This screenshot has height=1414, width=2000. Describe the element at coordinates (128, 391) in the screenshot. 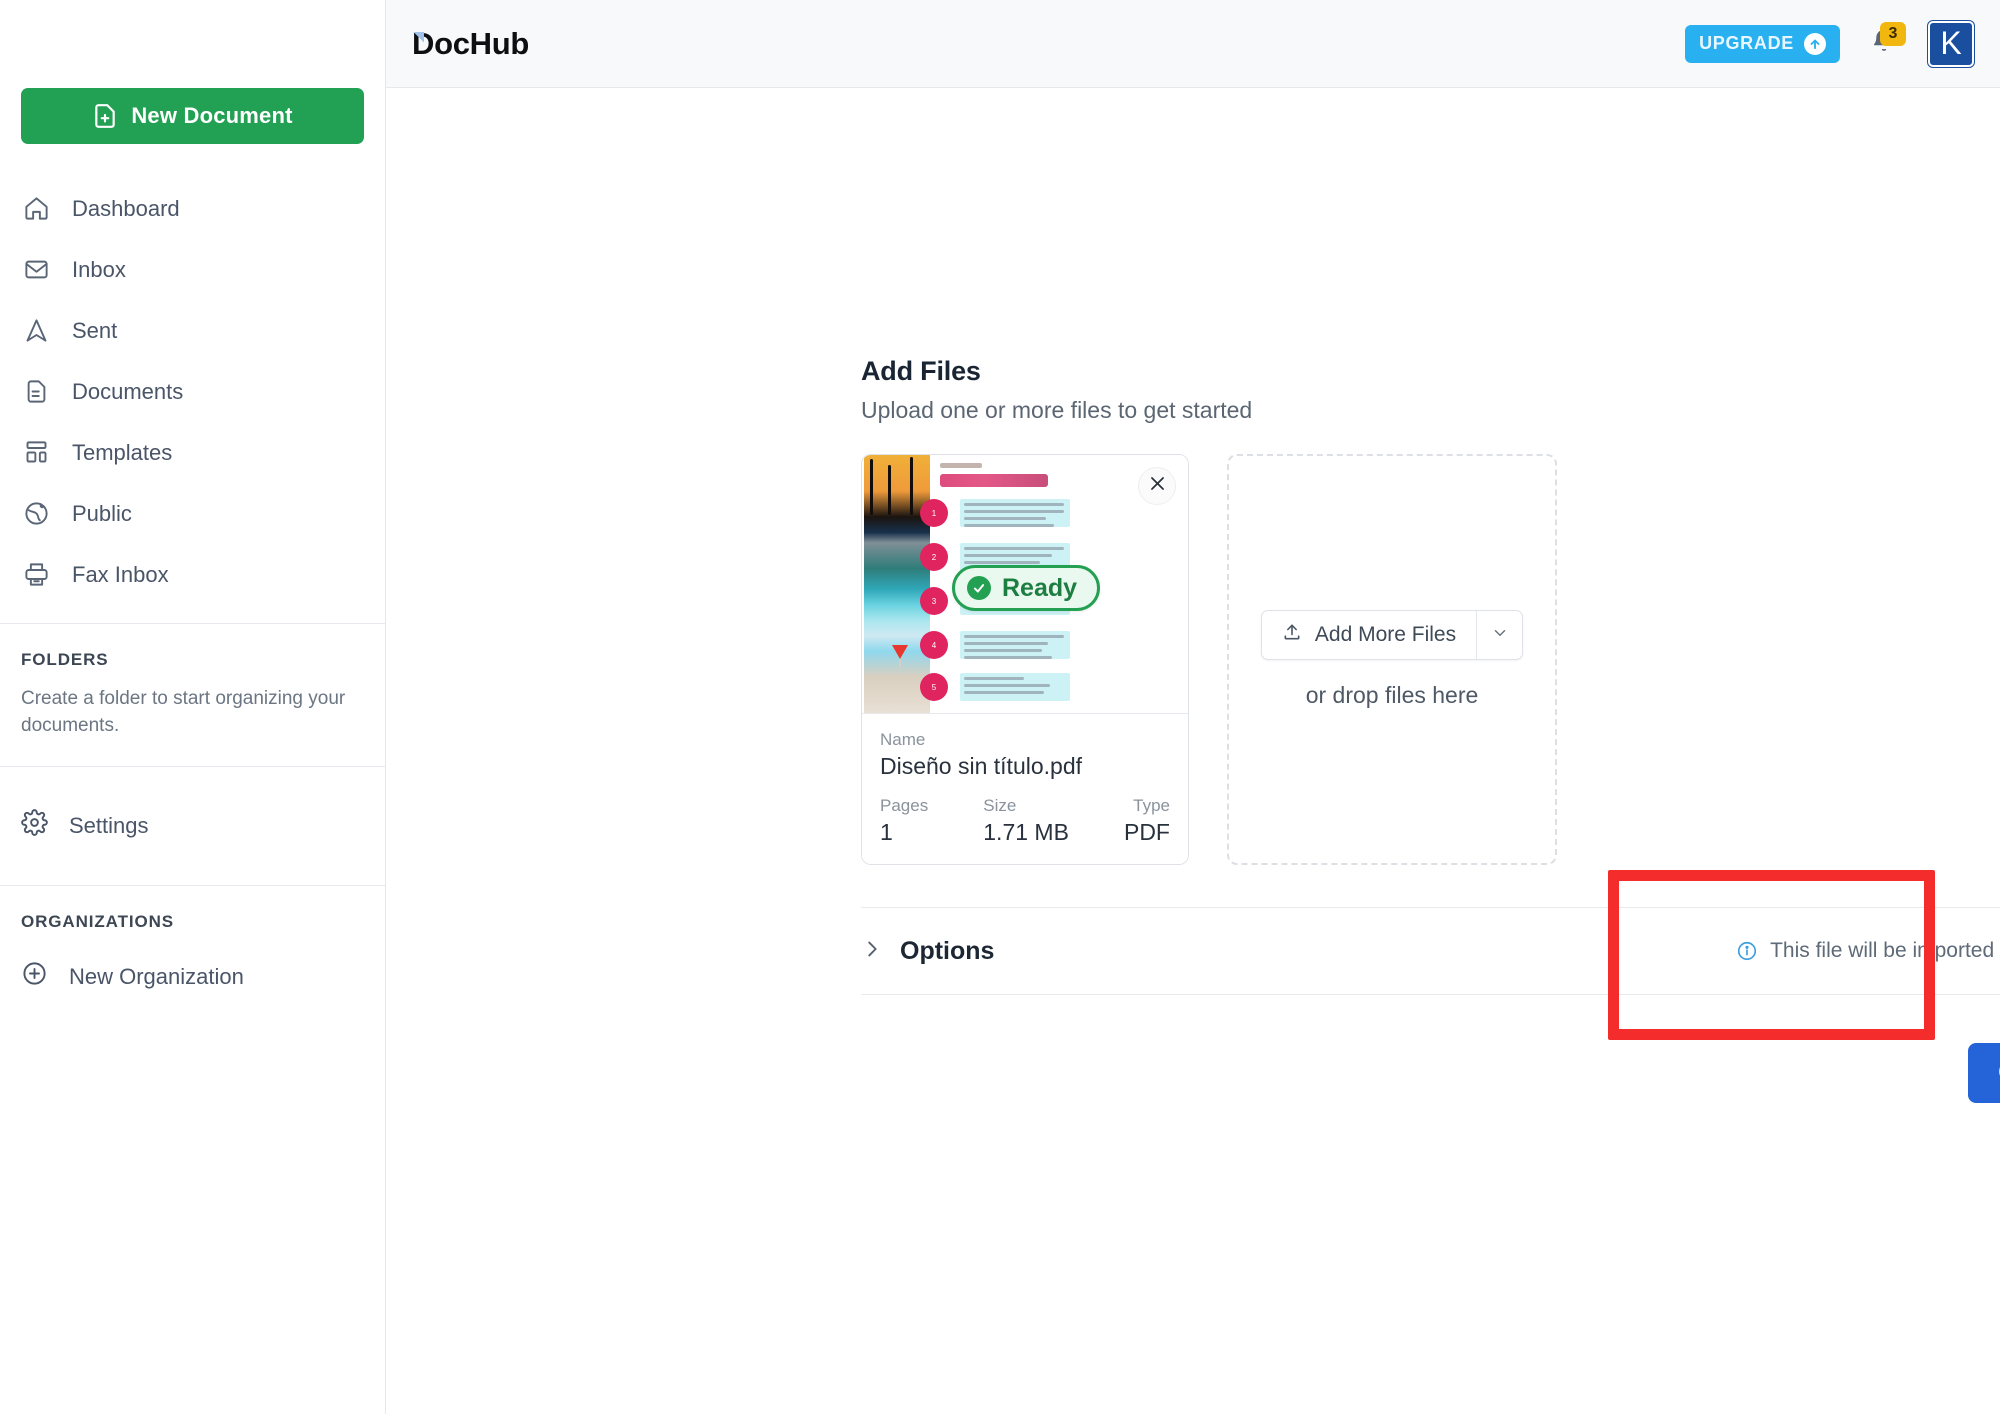

I see `sidebar-item-label: Documents` at that location.